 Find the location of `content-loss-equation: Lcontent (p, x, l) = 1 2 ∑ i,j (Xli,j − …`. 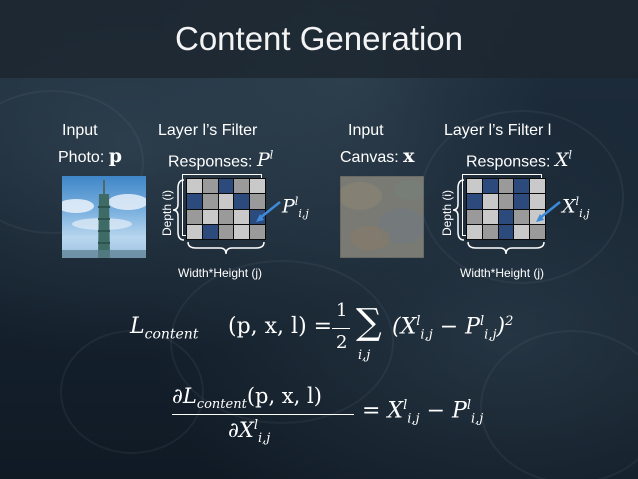

content-loss-equation: Lcontent (p, x, l) = 1 2 ∑ i,j (Xli,j − … is located at coordinates (340, 335).